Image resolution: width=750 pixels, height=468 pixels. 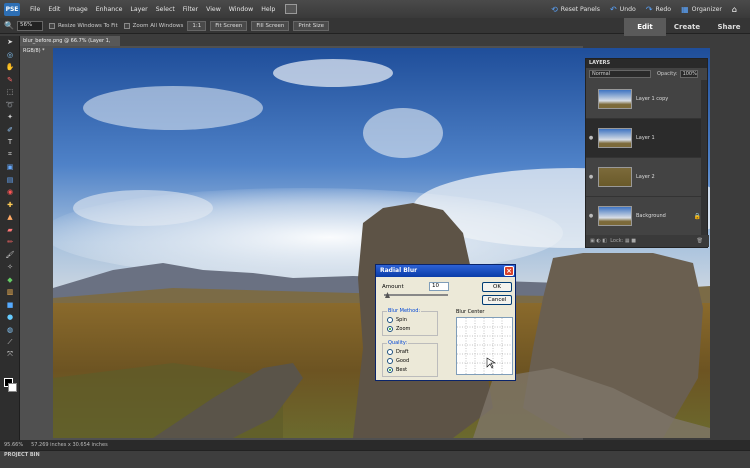 What do you see at coordinates (10, 205) in the screenshot?
I see `spot-healing-icon: ✚` at bounding box center [10, 205].